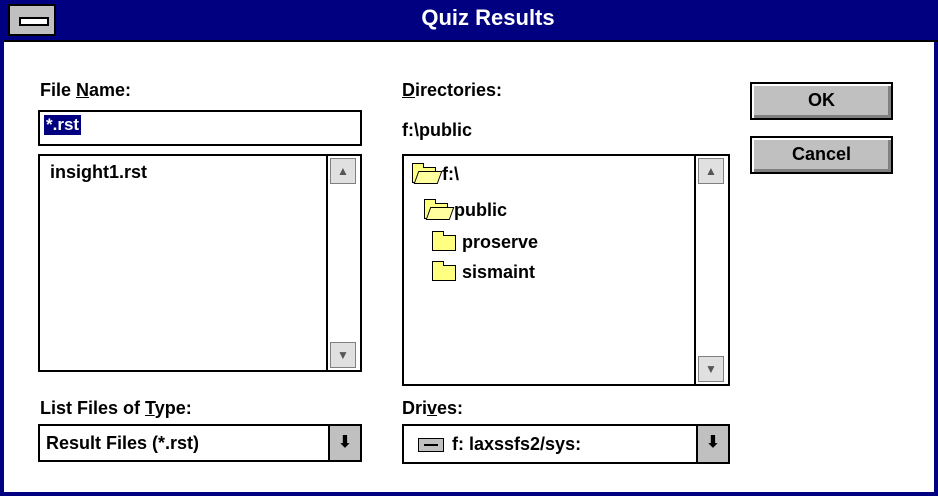 The image size is (938, 496). I want to click on file-type-dropdown: Result Files (*.rst) ⬇, so click(200, 443).